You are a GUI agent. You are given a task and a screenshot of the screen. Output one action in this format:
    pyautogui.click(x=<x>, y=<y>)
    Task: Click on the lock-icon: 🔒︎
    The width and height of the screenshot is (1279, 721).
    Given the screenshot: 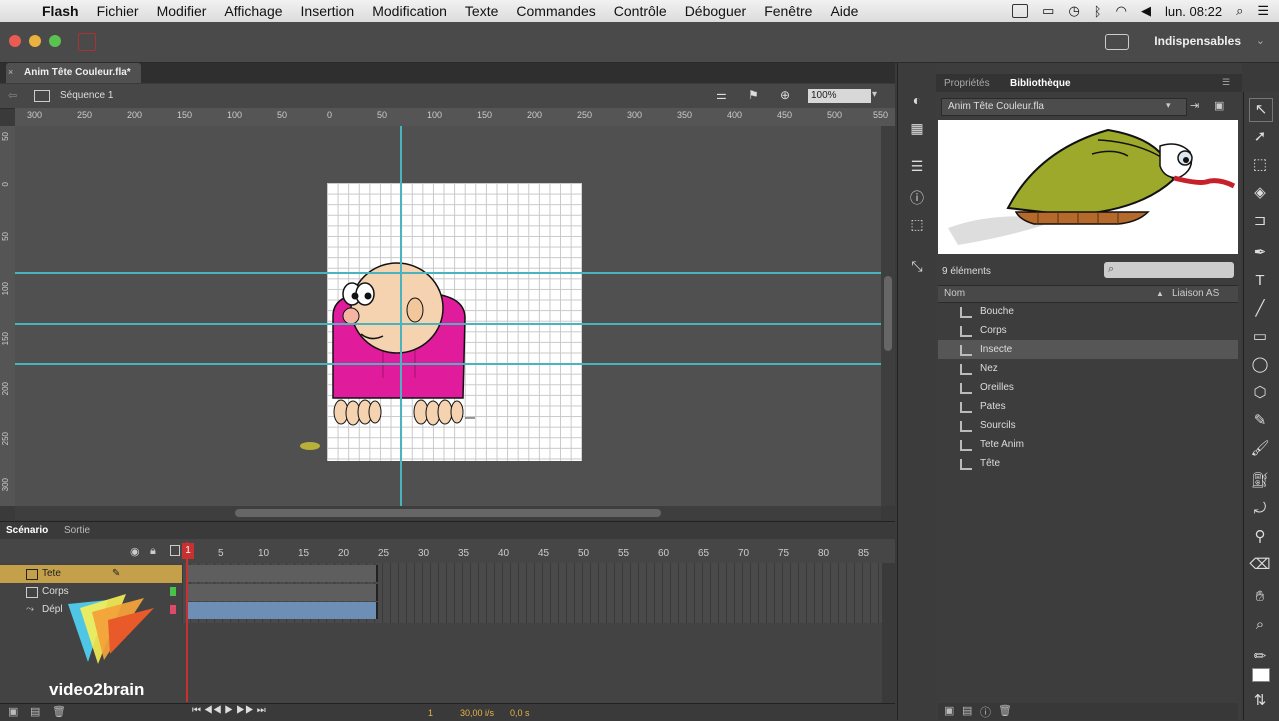 What is the action you would take?
    pyautogui.click(x=153, y=551)
    